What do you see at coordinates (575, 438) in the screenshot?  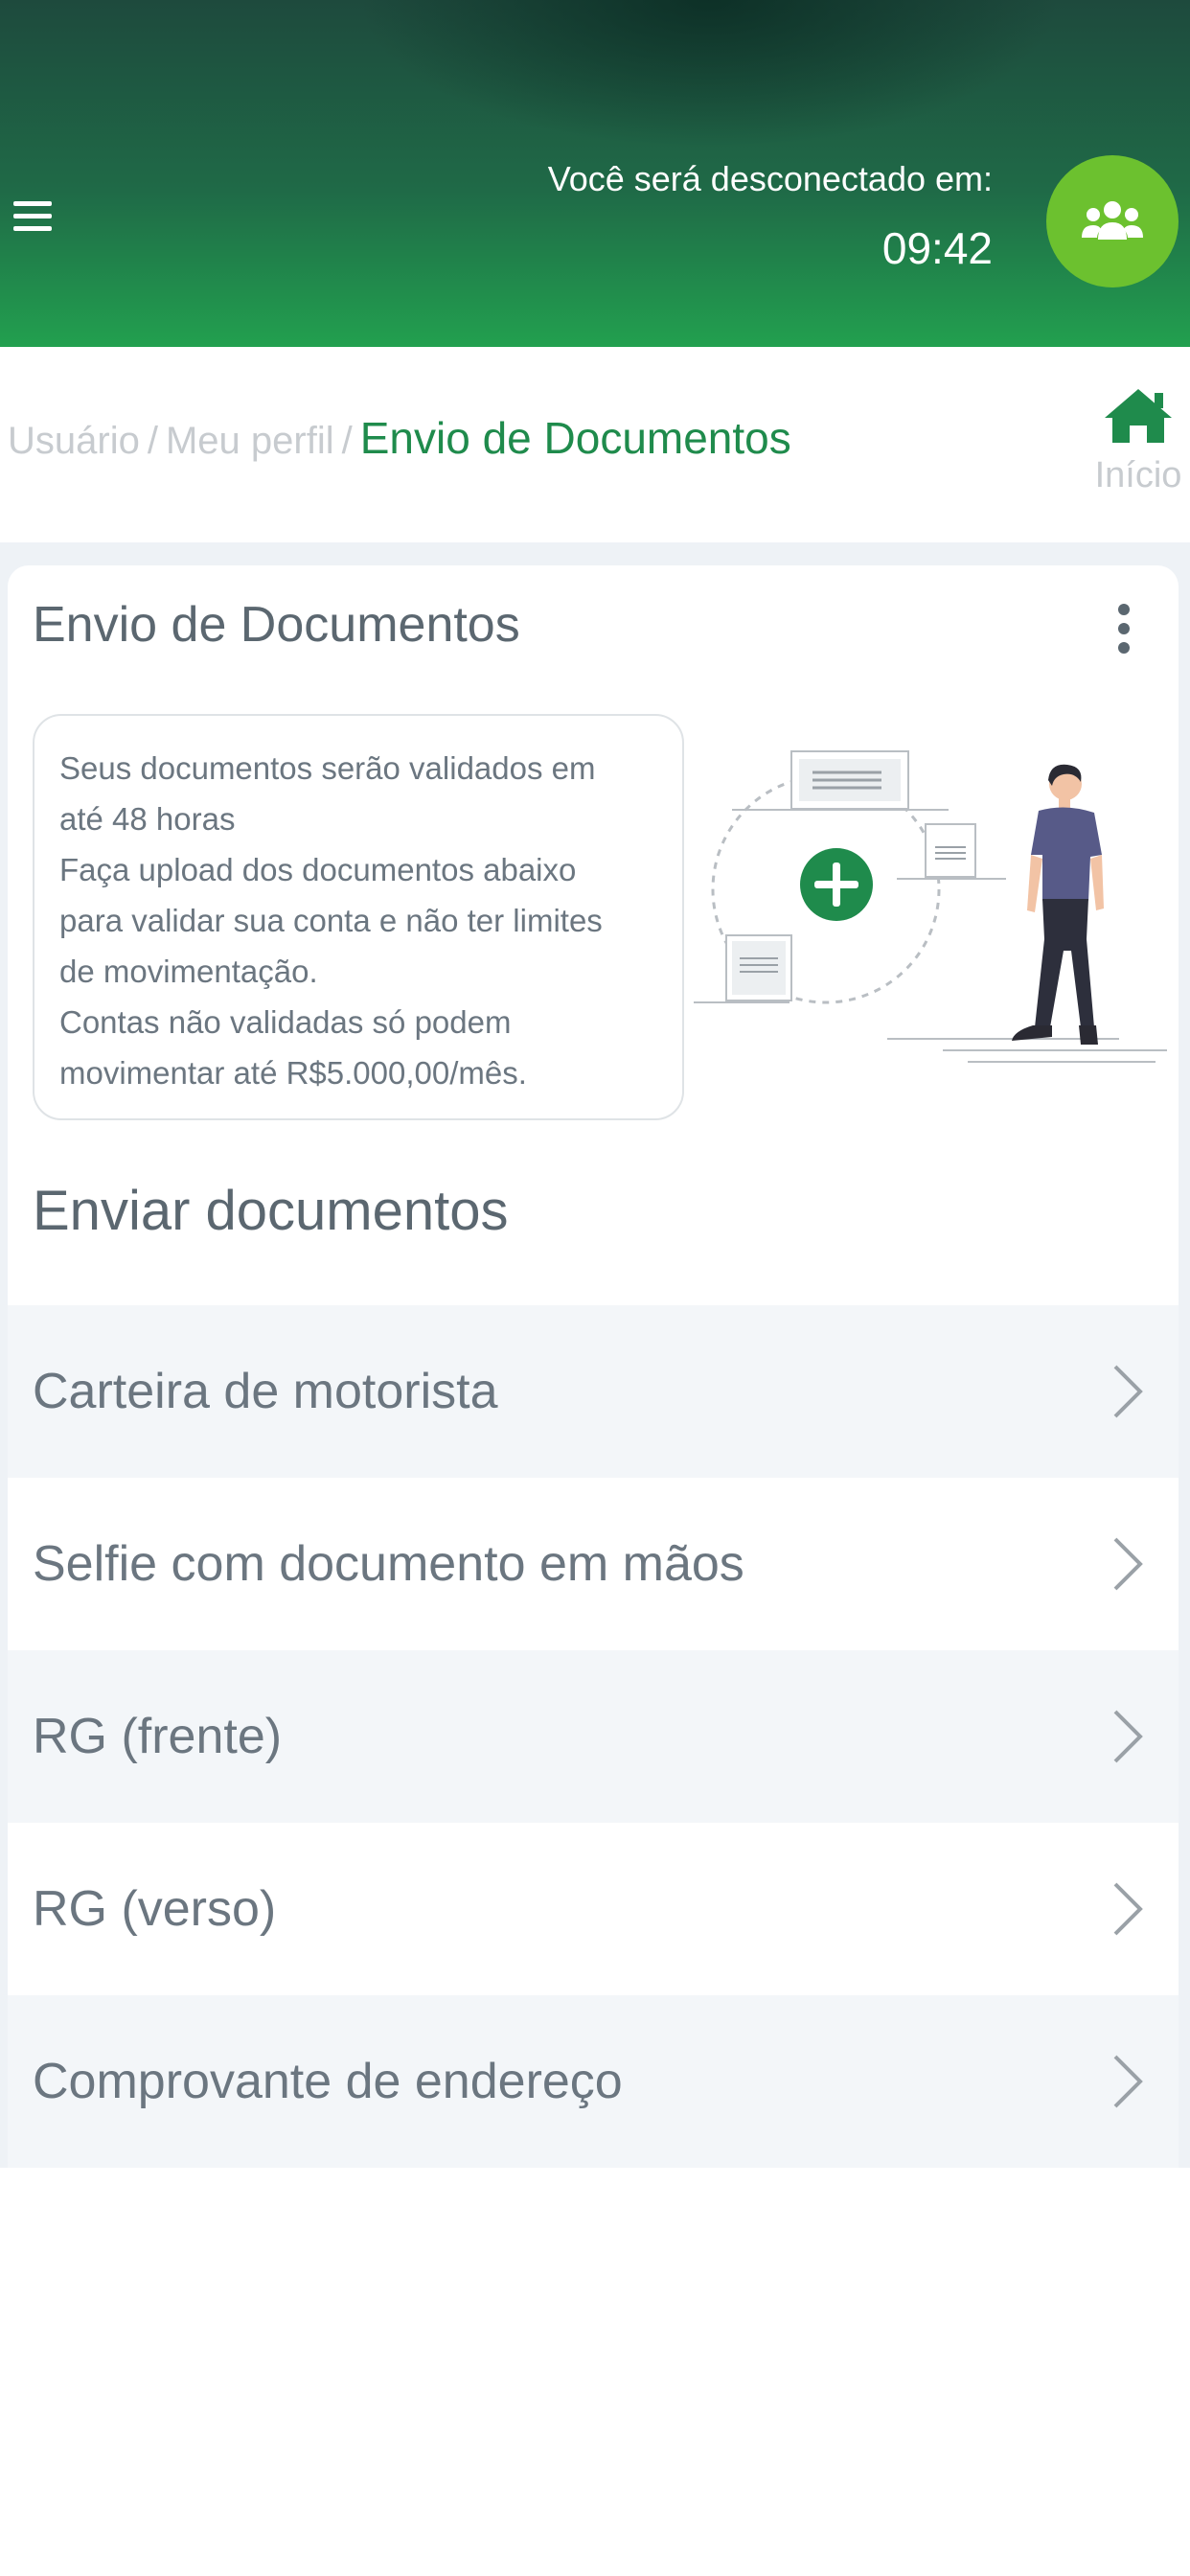 I see `breadcrumb-current: Envio de Documentos` at bounding box center [575, 438].